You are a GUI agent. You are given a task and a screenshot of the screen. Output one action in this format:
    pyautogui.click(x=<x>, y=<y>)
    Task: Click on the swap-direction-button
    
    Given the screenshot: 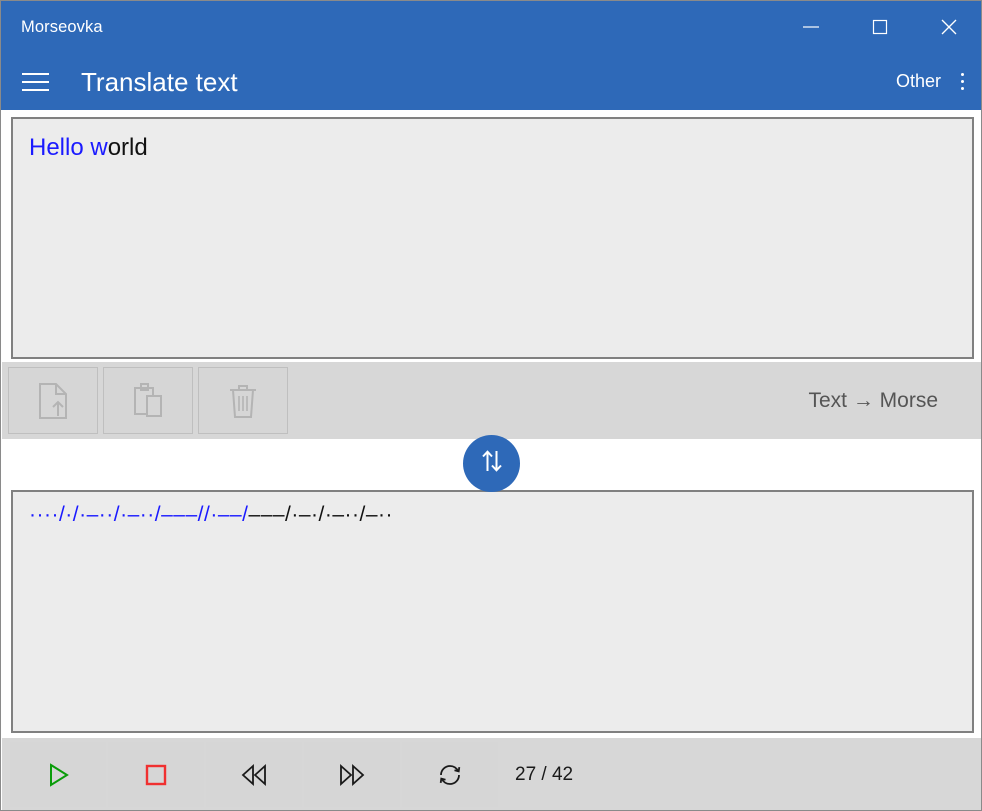 What is the action you would take?
    pyautogui.click(x=491, y=463)
    